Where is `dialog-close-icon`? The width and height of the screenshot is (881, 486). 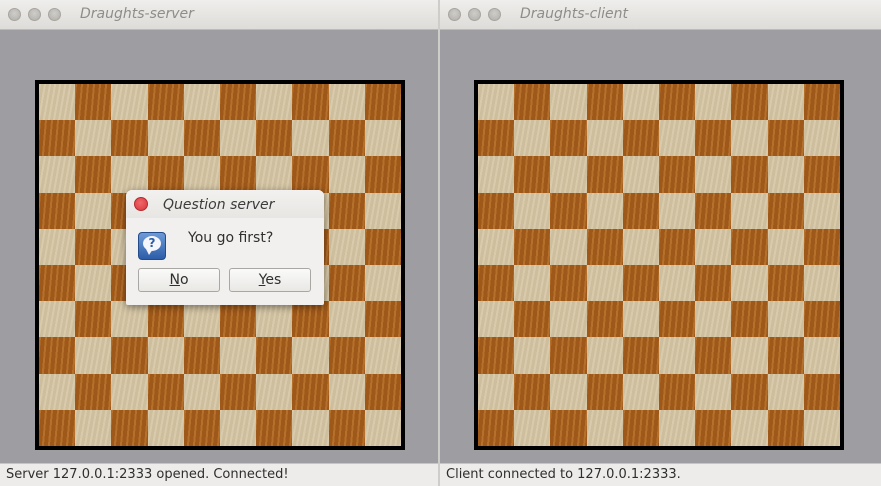 dialog-close-icon is located at coordinates (141, 204).